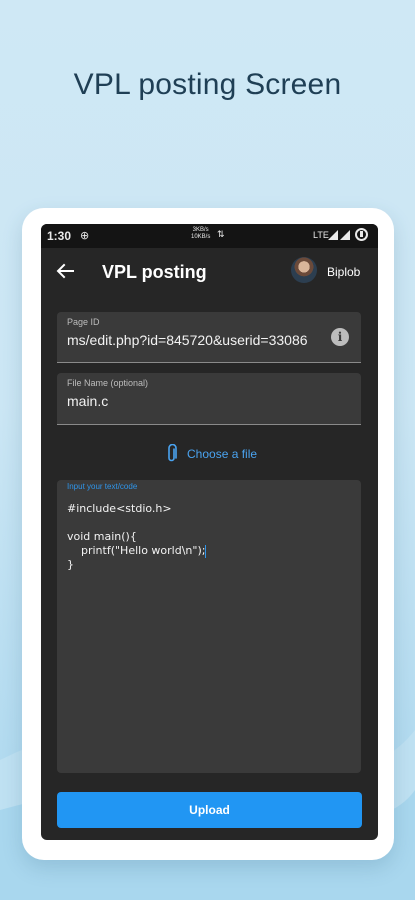  Describe the element at coordinates (304, 270) in the screenshot. I see `avatar` at that location.